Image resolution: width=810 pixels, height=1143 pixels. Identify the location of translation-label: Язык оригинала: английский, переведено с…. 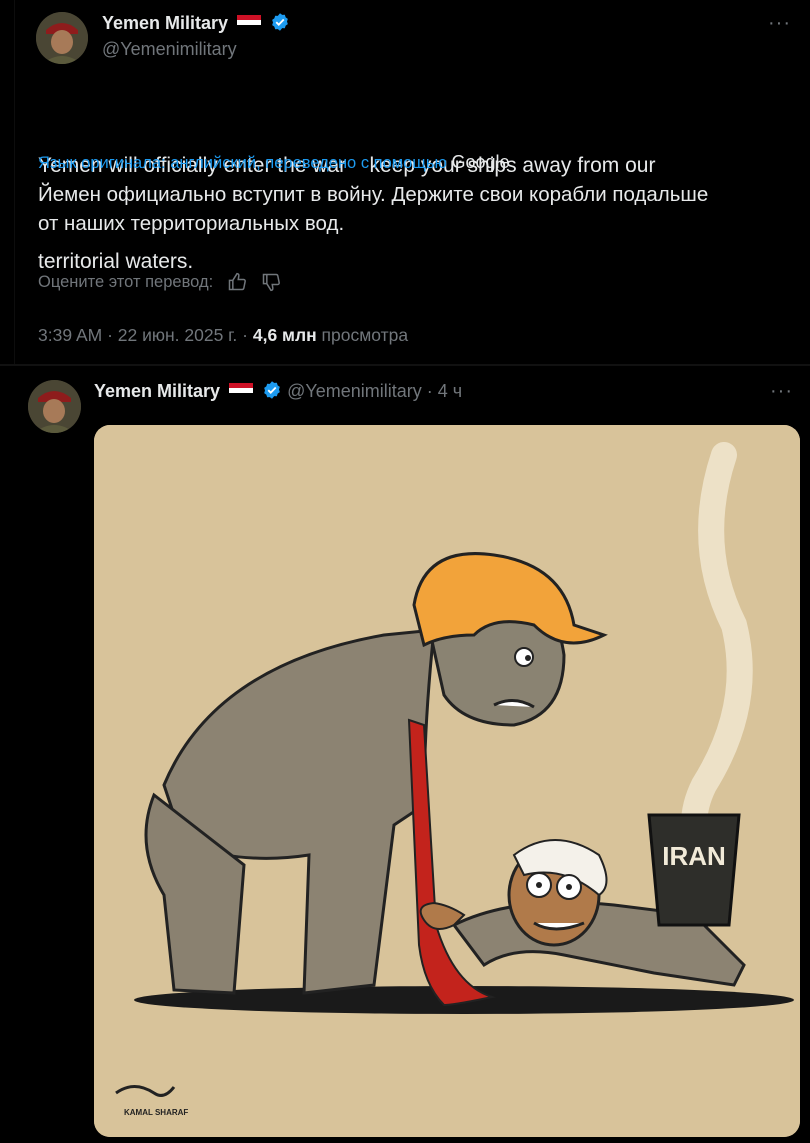
(242, 163).